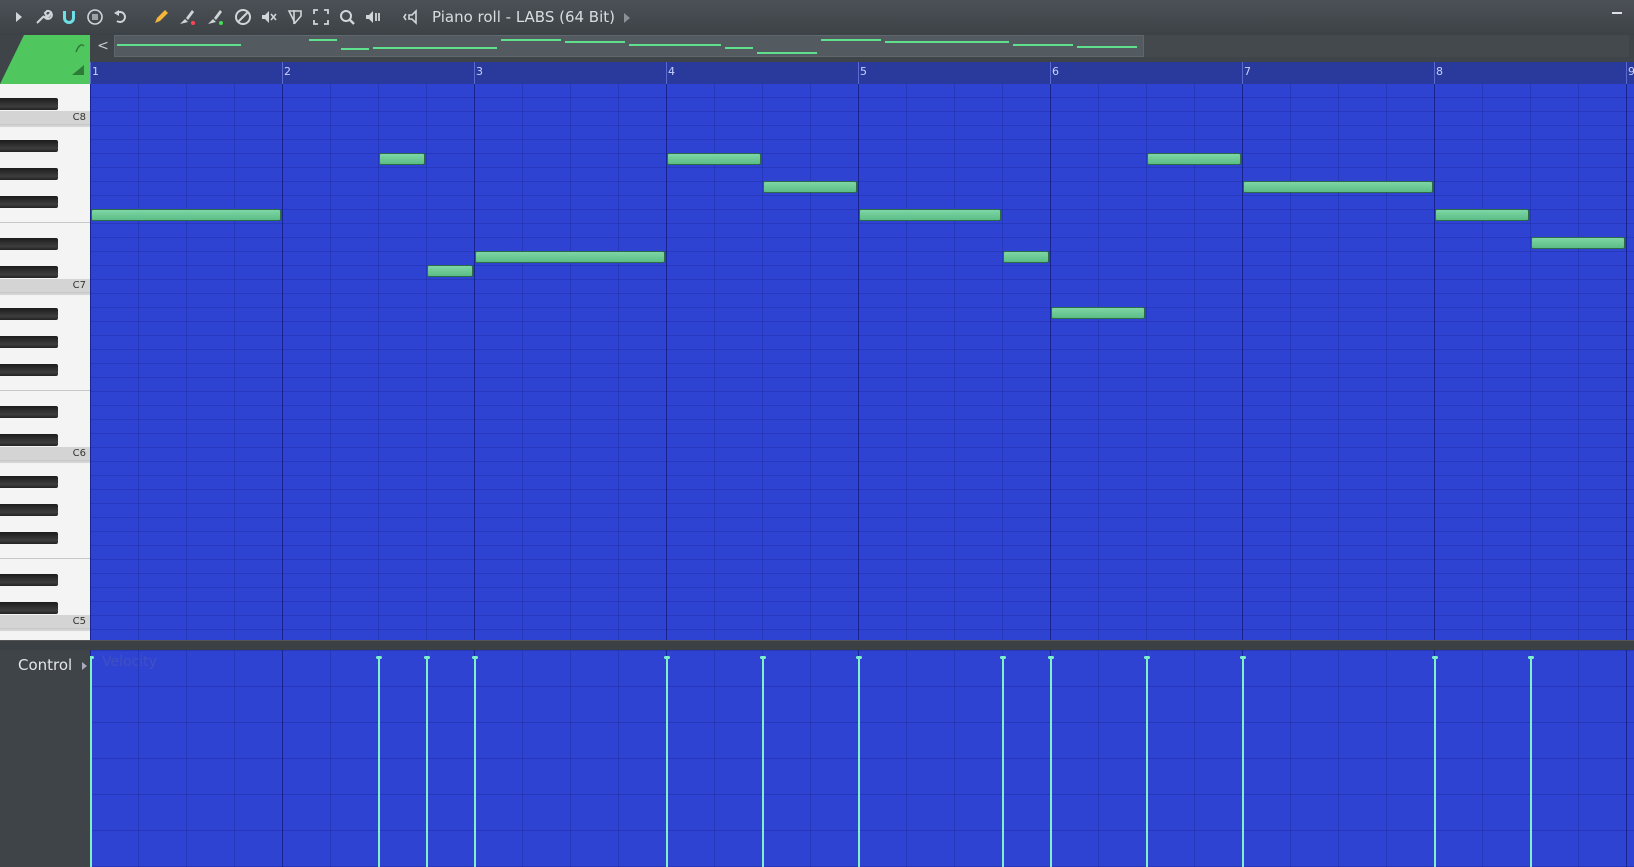 The width and height of the screenshot is (1634, 867). What do you see at coordinates (95, 17) in the screenshot?
I see `menu-circle-icon` at bounding box center [95, 17].